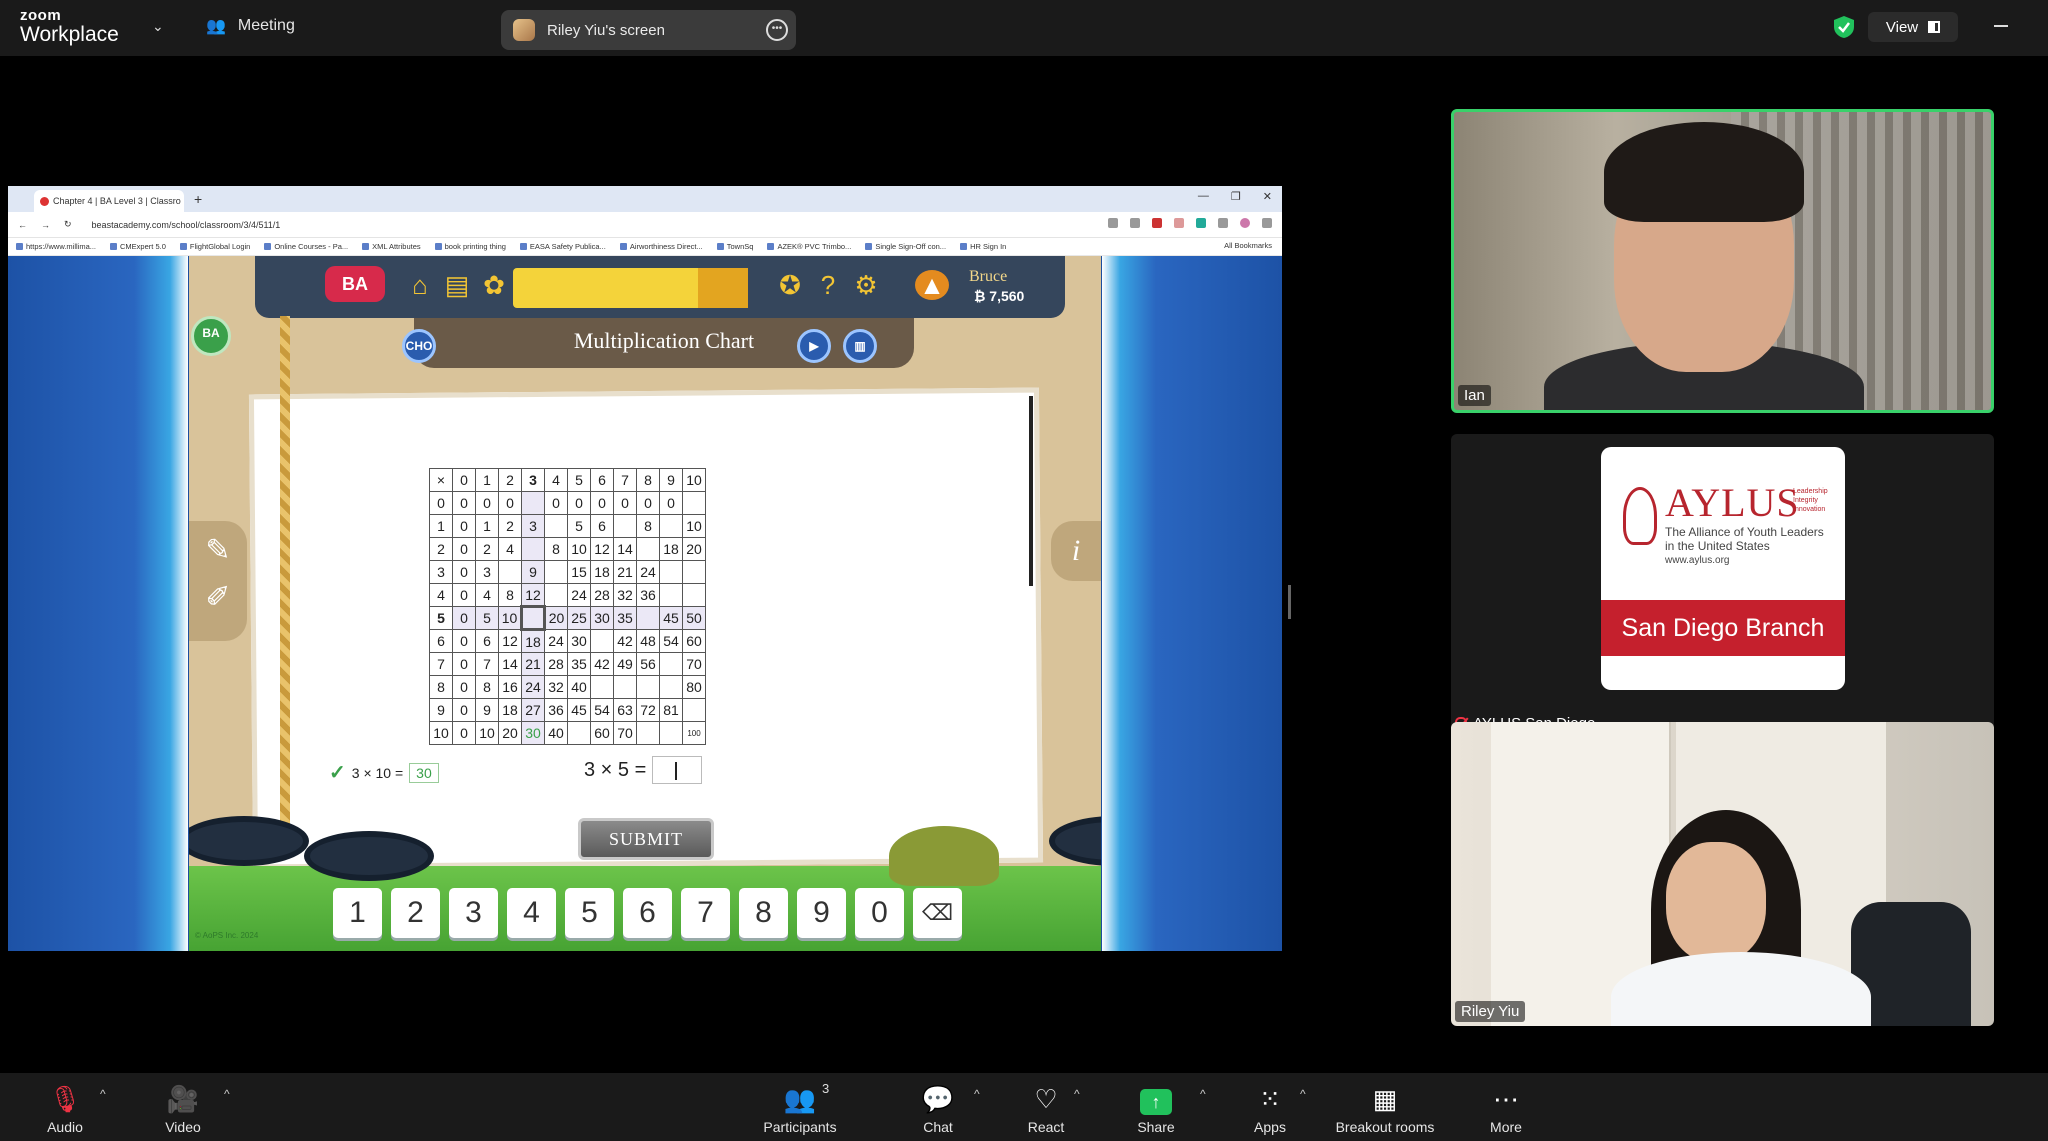  I want to click on video-lesson-icon: ✿, so click(494, 285).